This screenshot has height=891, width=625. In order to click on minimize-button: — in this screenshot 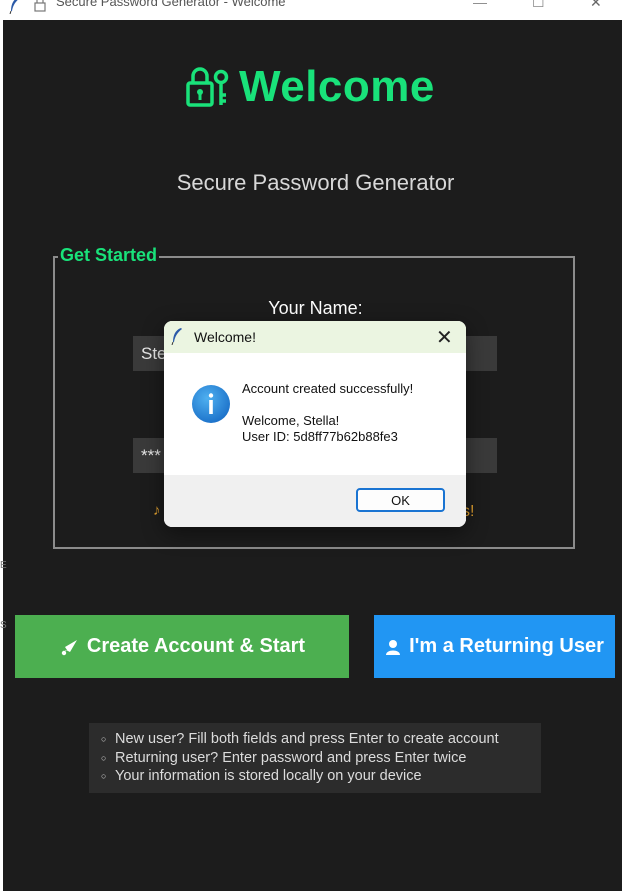, I will do `click(480, 5)`.